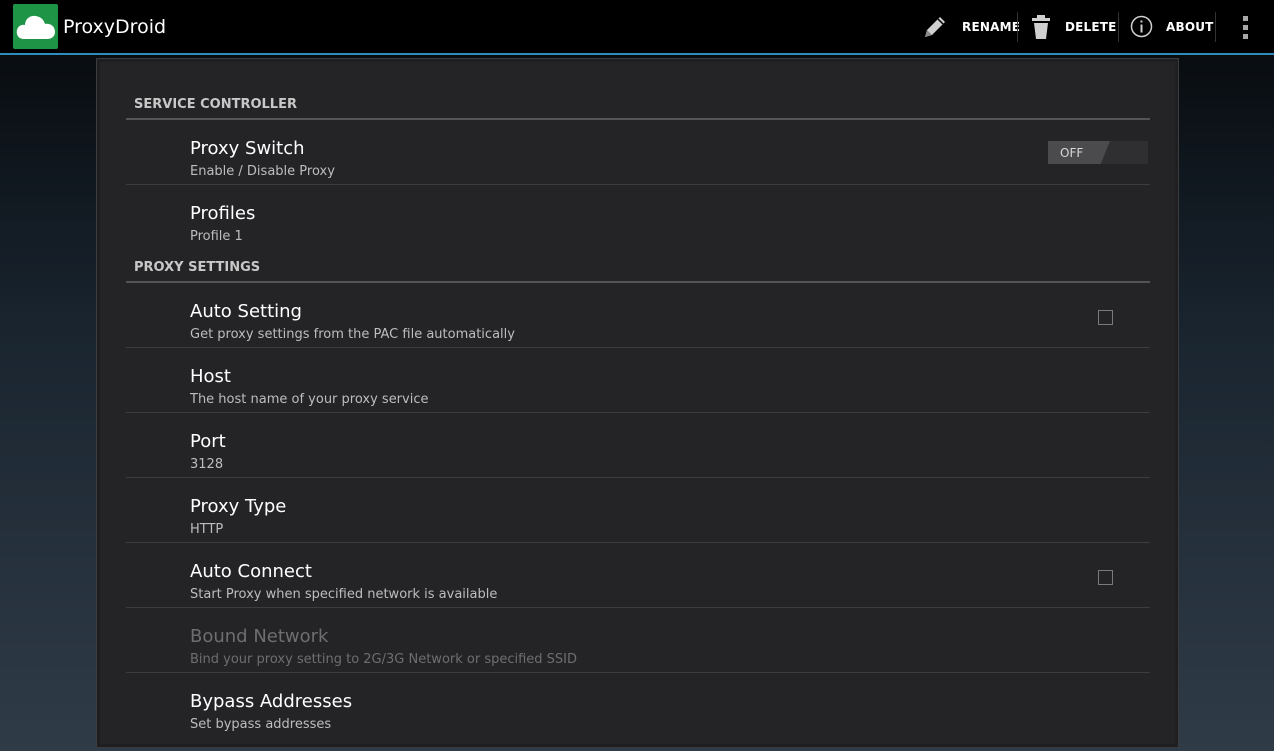  What do you see at coordinates (262, 171) in the screenshot?
I see `pref-summary: Enable / Disable Proxy` at bounding box center [262, 171].